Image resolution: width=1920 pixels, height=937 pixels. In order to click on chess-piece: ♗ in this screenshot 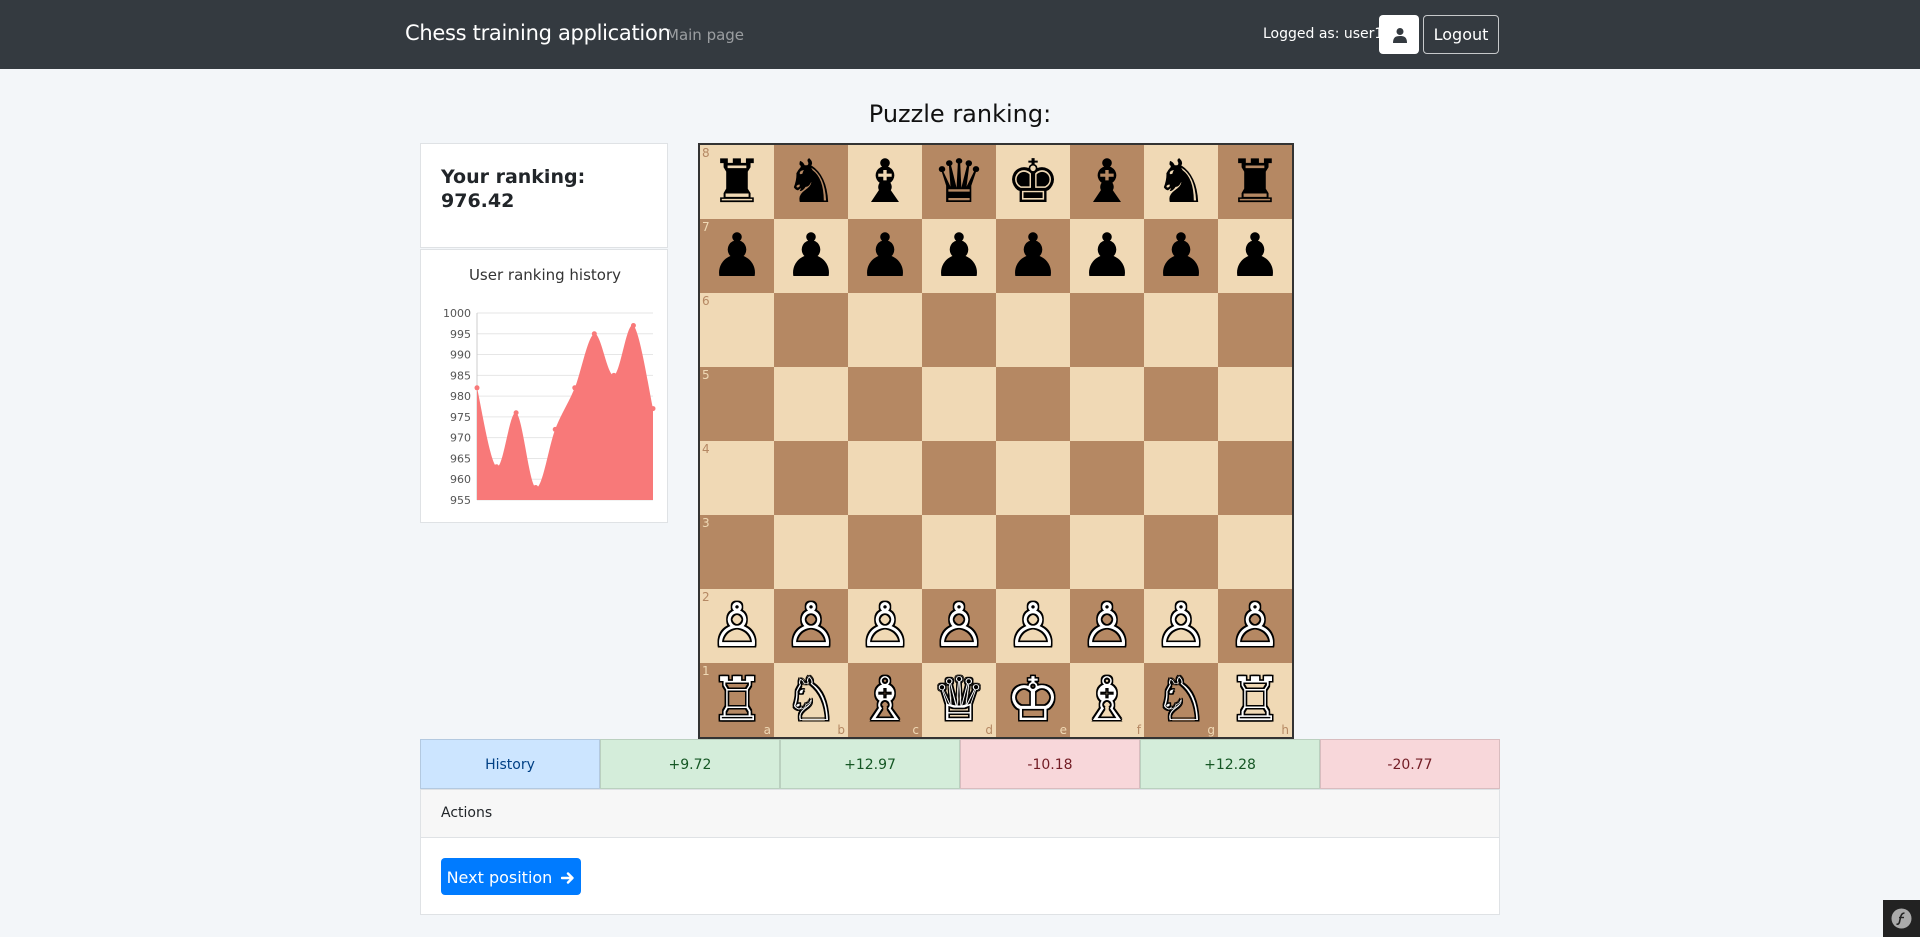, I will do `click(885, 700)`.